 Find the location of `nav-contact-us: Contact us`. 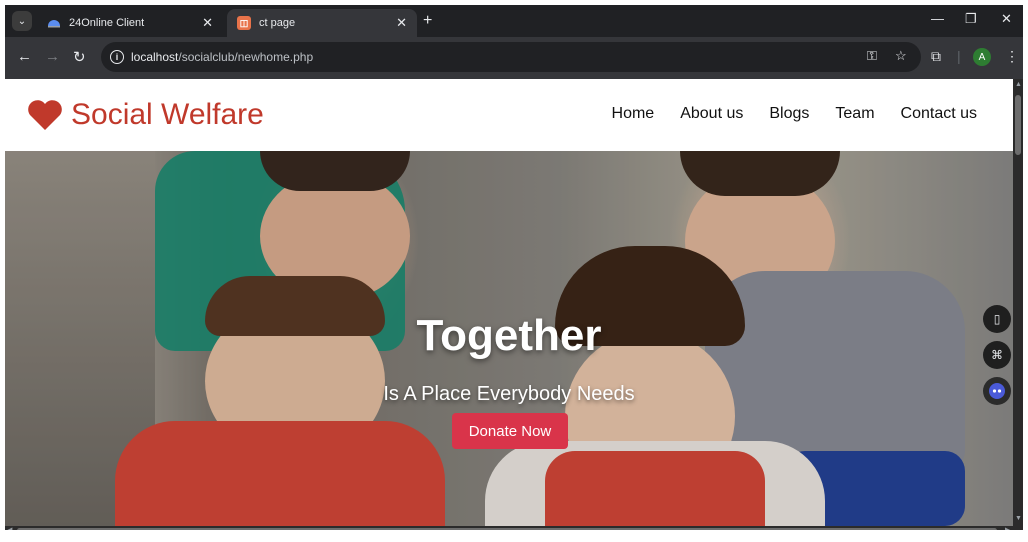

nav-contact-us: Contact us is located at coordinates (939, 114).